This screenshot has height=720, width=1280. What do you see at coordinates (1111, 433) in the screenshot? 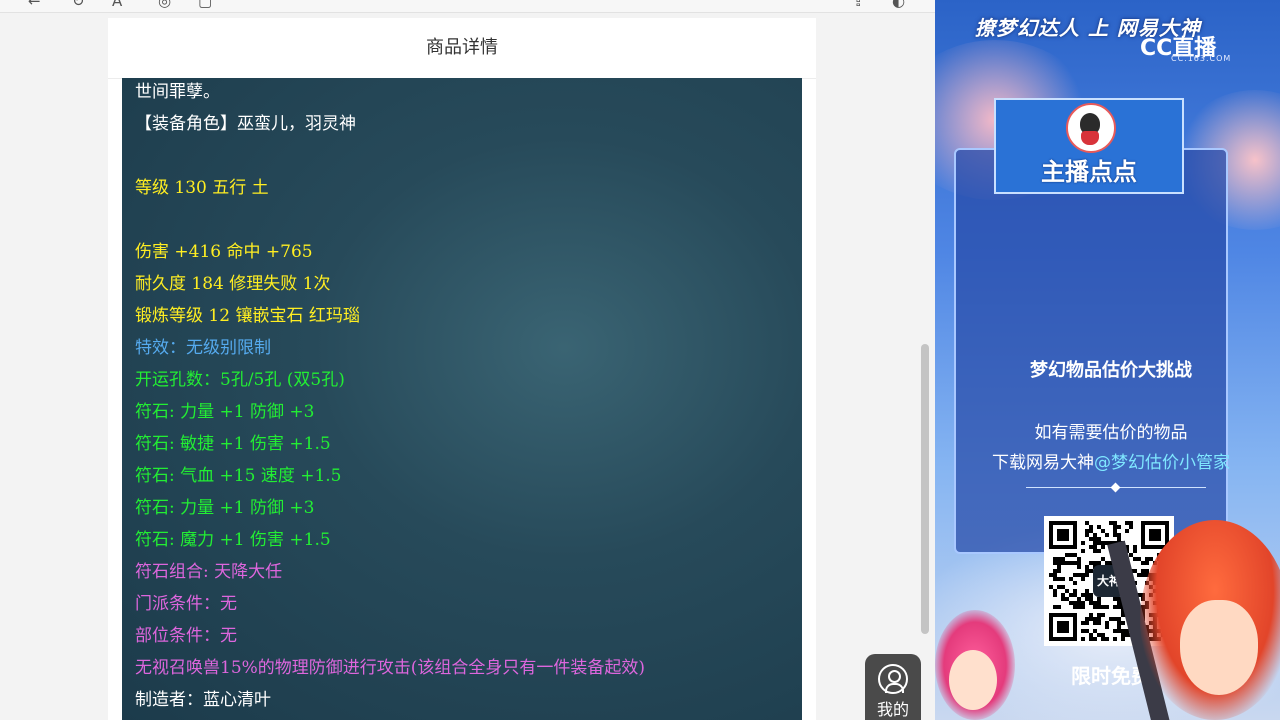
I see `promo-line-1: 如有需要估价的物品` at bounding box center [1111, 433].